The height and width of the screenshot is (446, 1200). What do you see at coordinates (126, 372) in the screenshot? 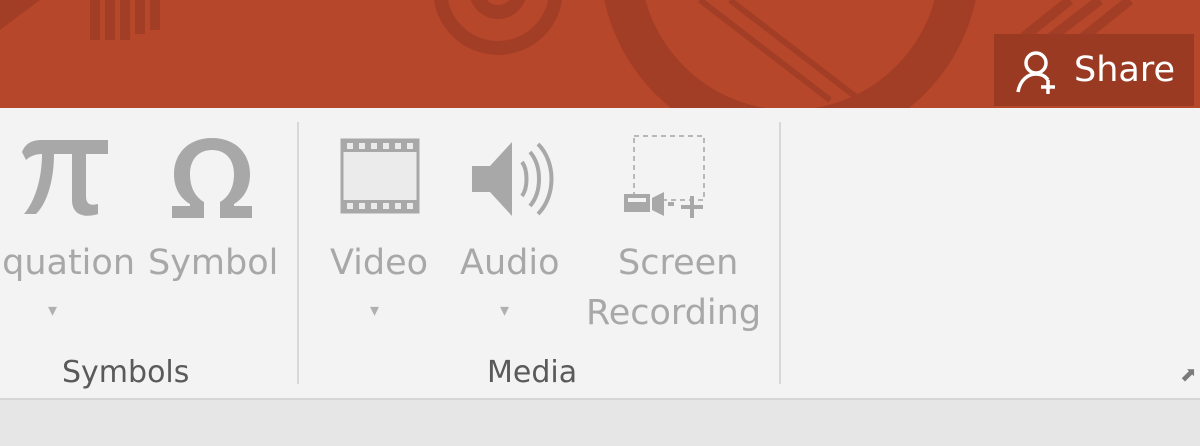
I see `symbols-group-label: Symbols` at bounding box center [126, 372].